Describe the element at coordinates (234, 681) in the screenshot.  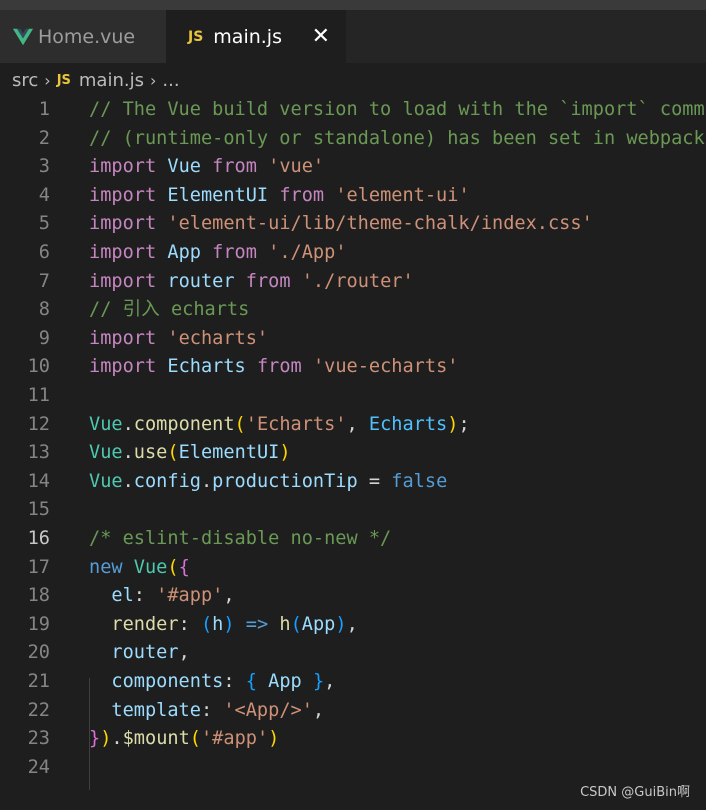
I see `code-token: :` at that location.